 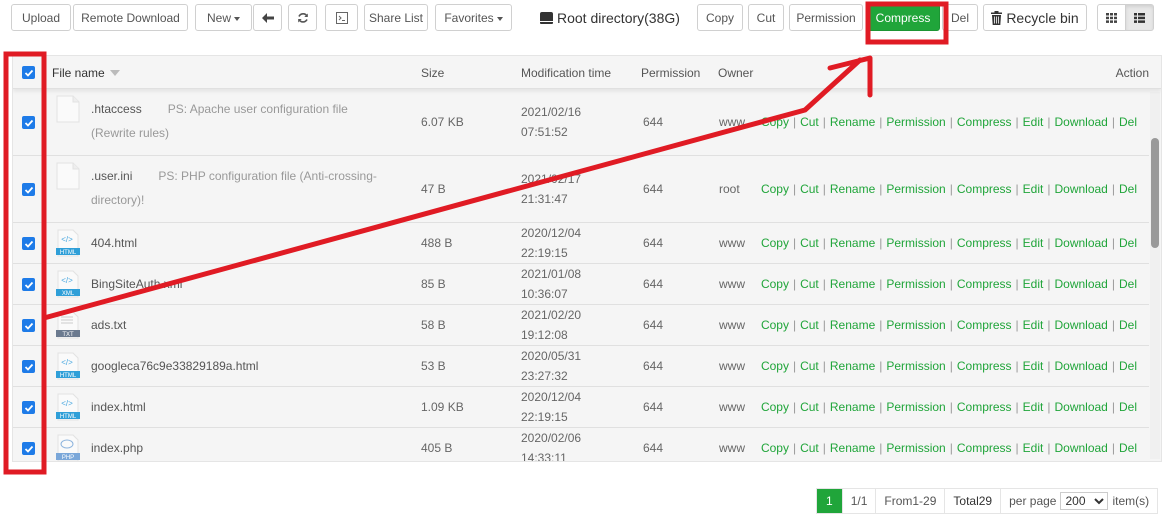 What do you see at coordinates (136, 284) in the screenshot?
I see `file-name-cell: BingSiteAuth.xml` at bounding box center [136, 284].